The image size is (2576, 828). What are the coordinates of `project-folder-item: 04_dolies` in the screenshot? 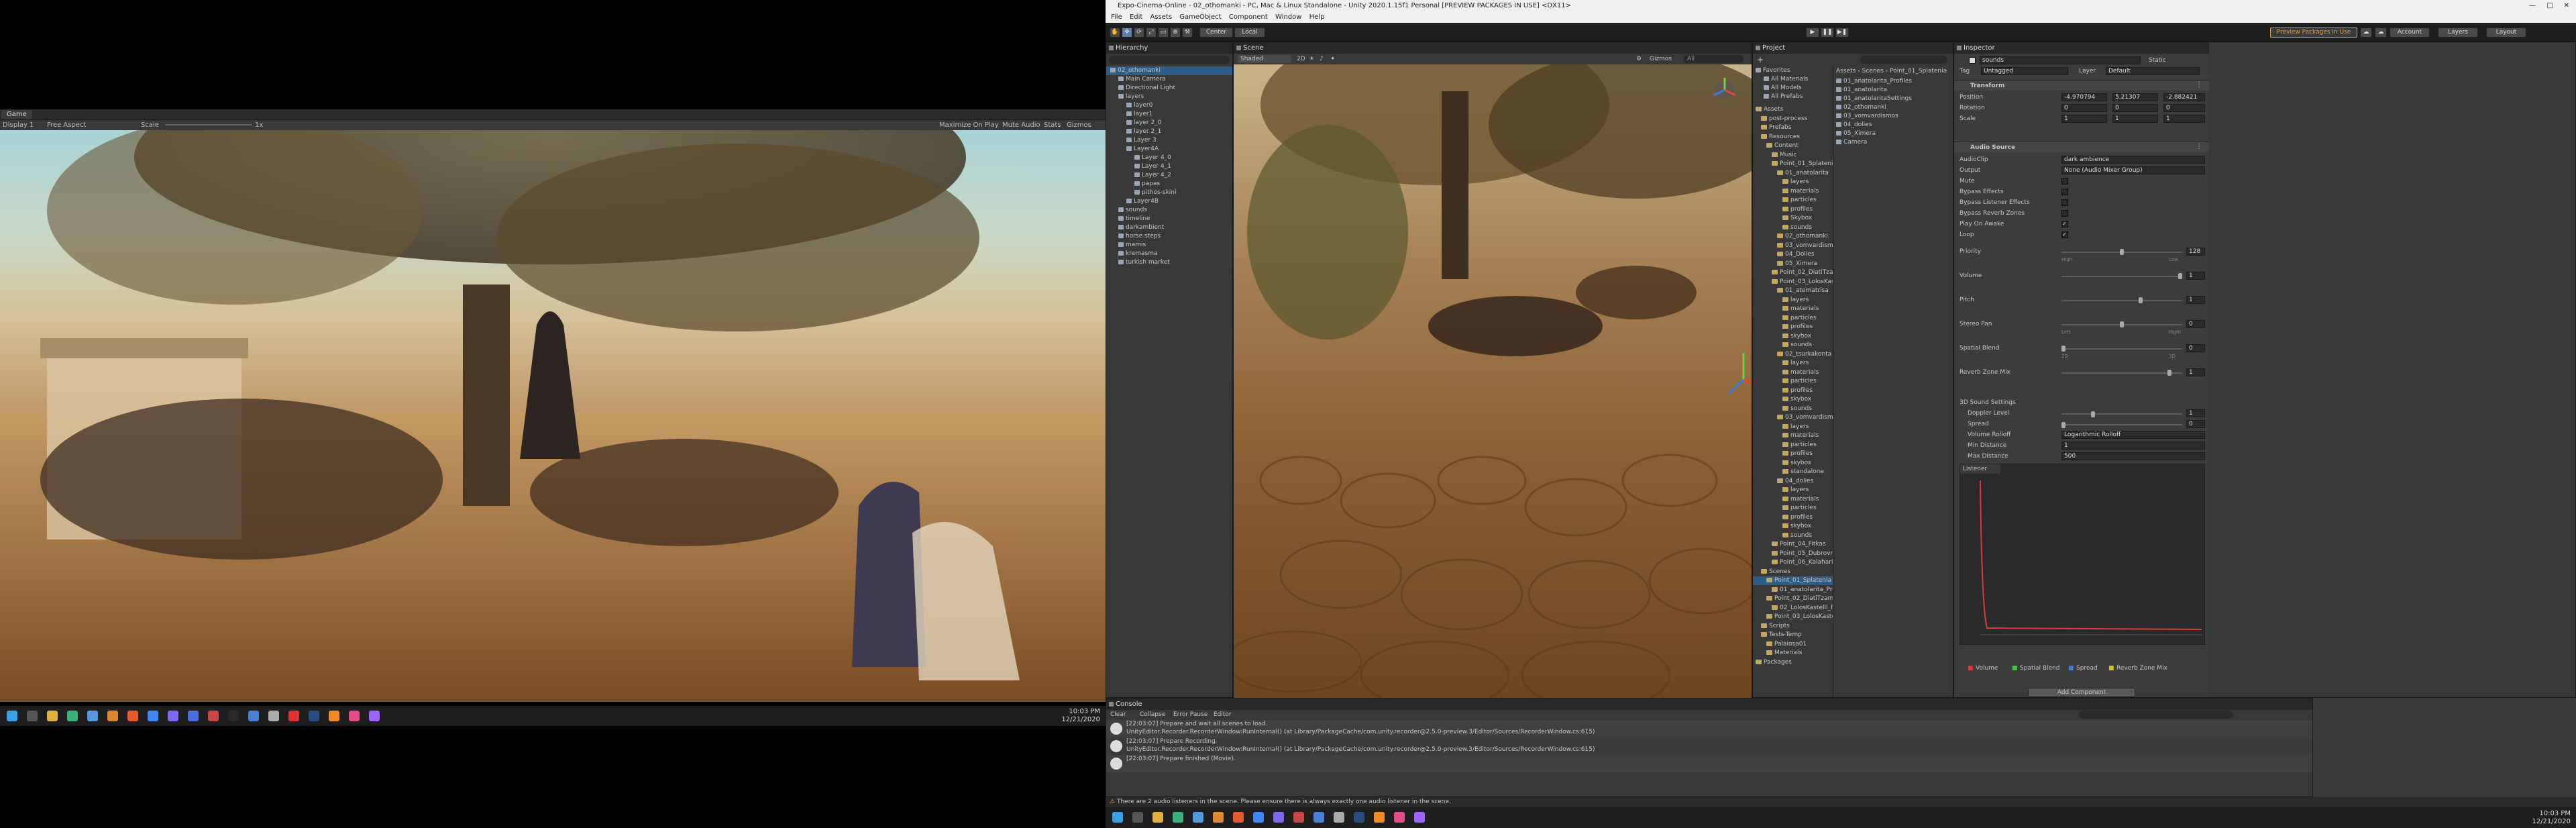 It's located at (1793, 481).